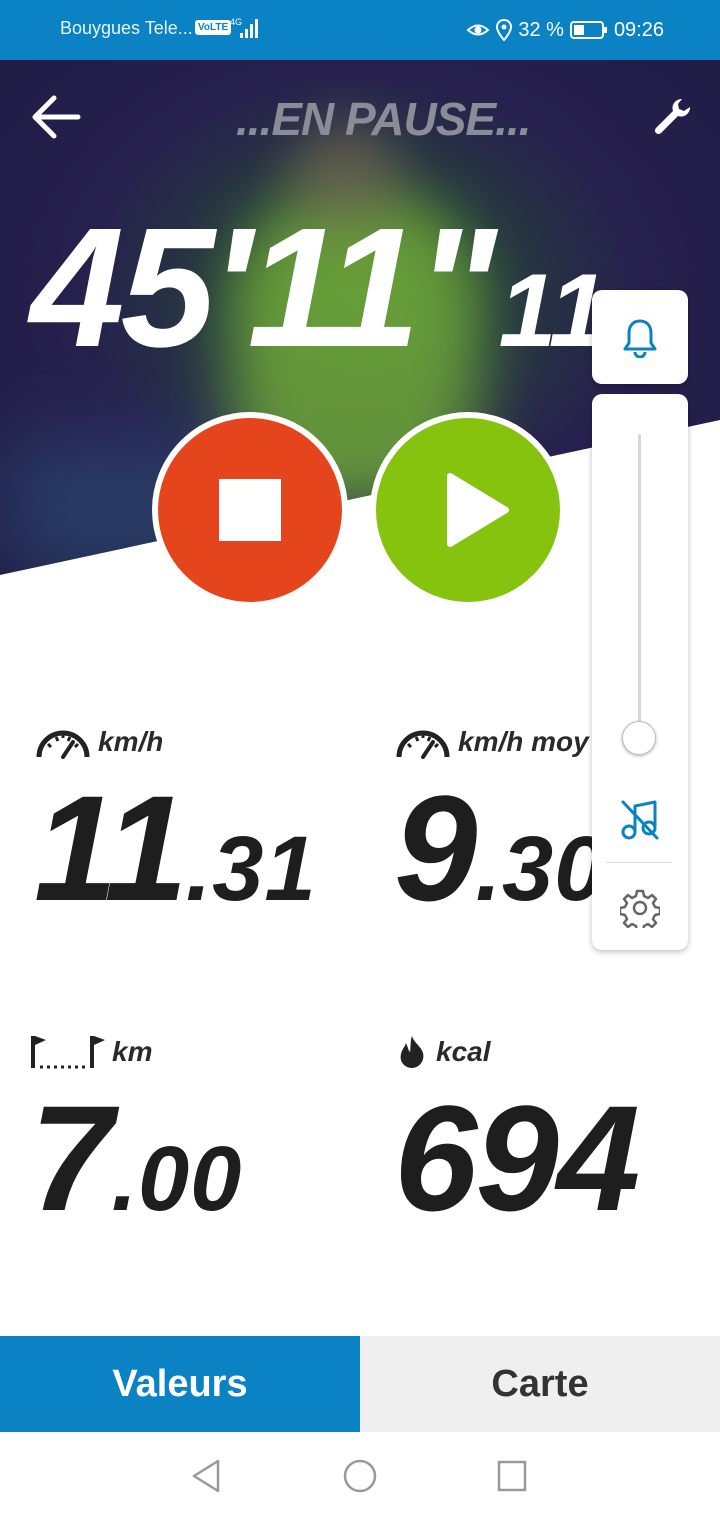 This screenshot has width=720, height=1520. I want to click on distance-unit: km, so click(132, 1051).